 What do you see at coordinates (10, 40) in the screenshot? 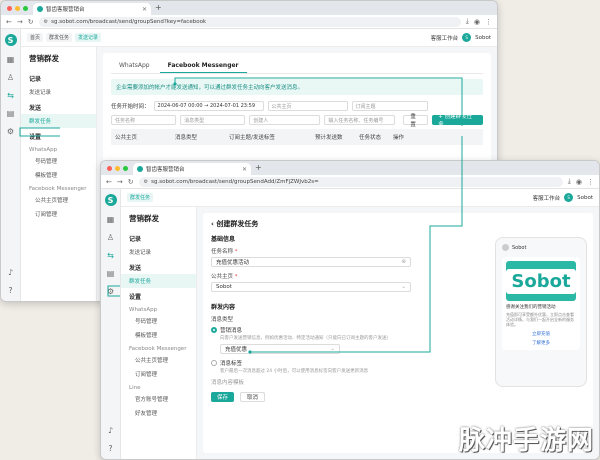
I see `sobot-logo: S` at bounding box center [10, 40].